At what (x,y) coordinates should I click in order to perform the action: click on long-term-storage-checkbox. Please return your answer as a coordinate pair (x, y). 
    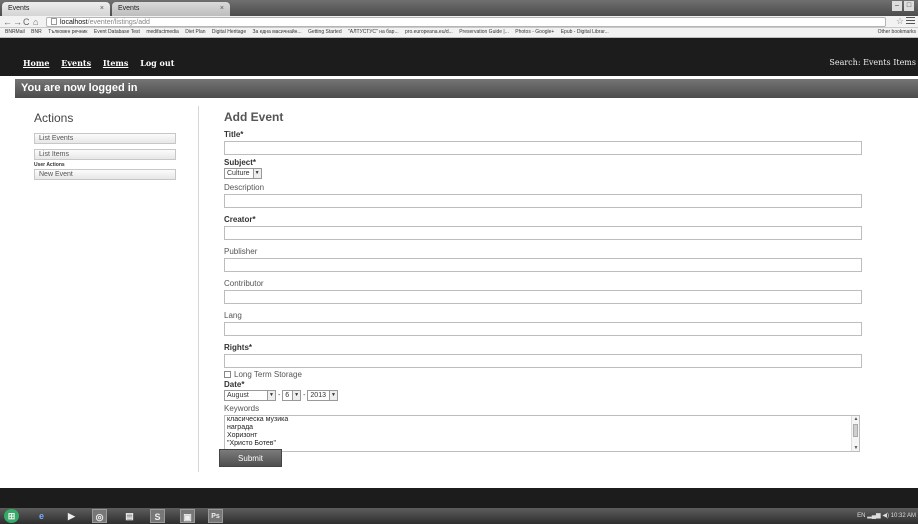
    Looking at the image, I should click on (227, 374).